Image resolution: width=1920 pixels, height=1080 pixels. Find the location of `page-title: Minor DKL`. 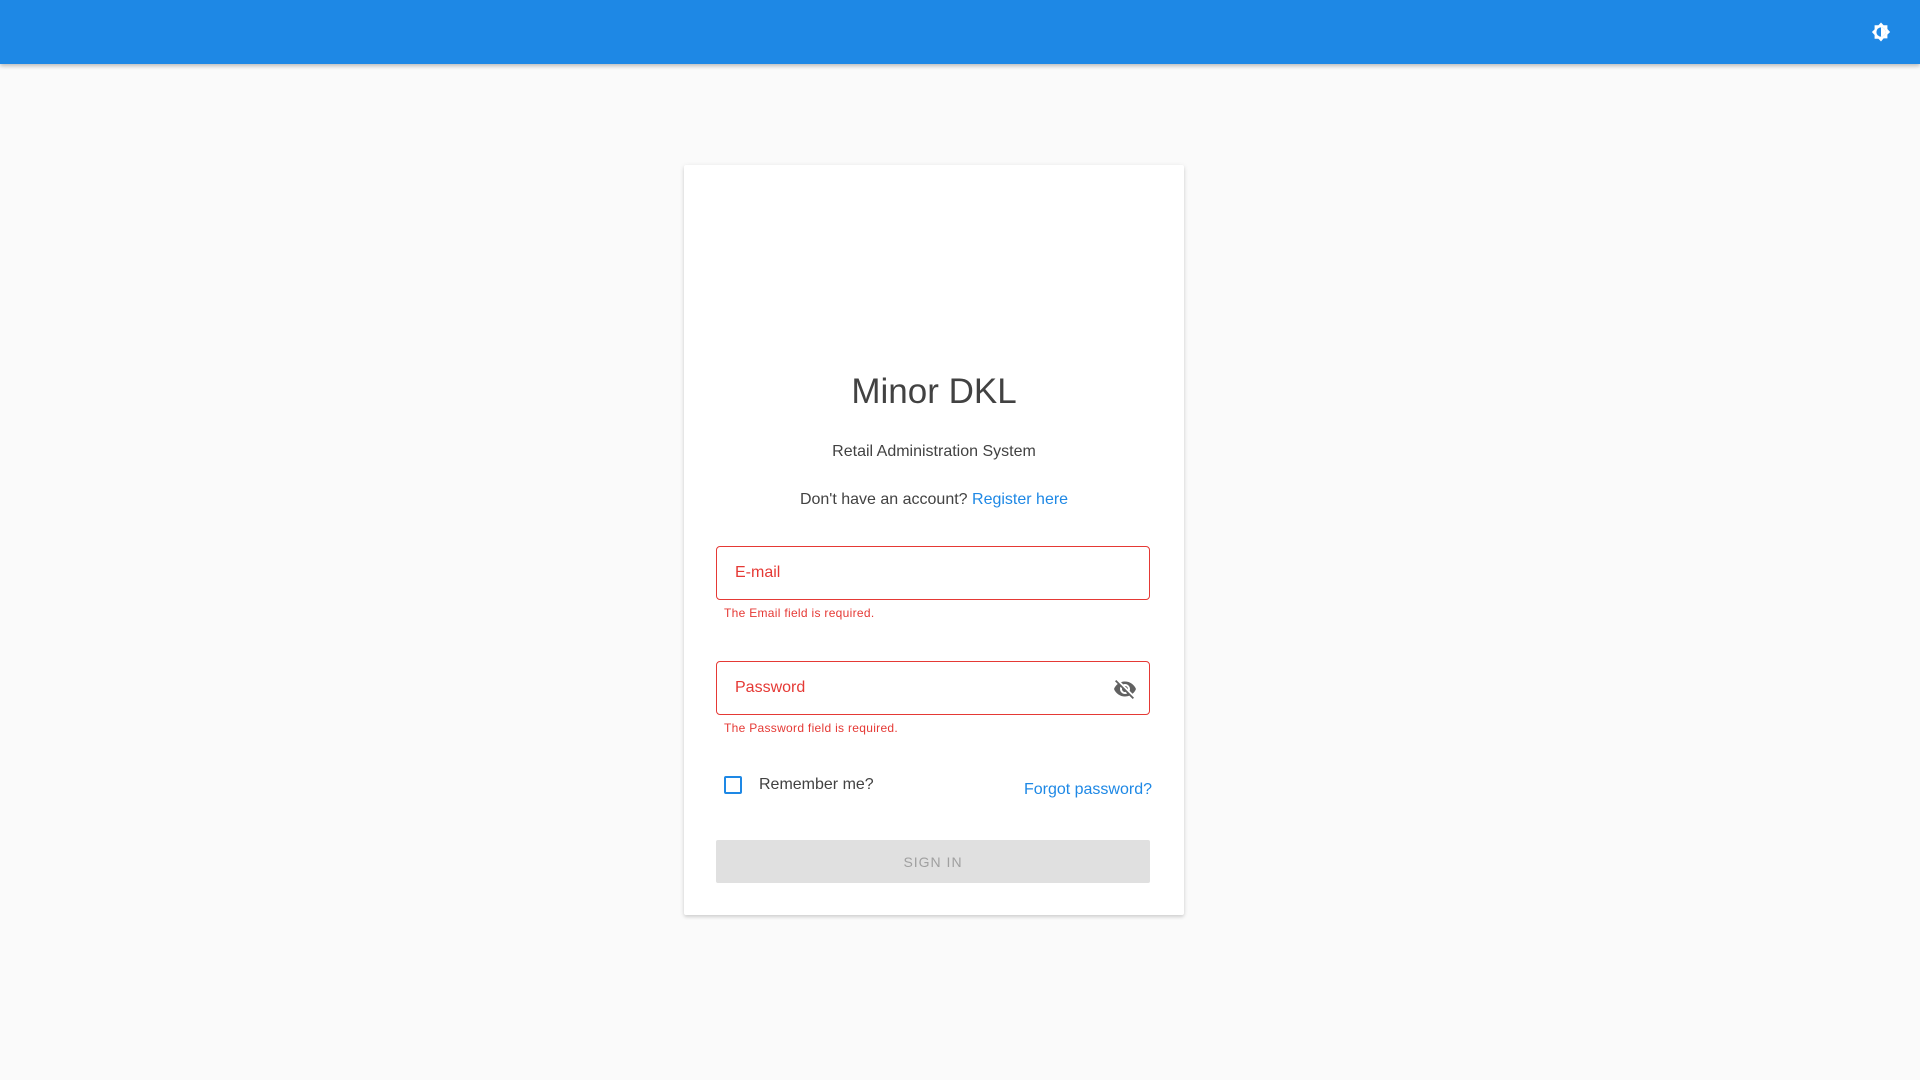

page-title: Minor DKL is located at coordinates (934, 391).